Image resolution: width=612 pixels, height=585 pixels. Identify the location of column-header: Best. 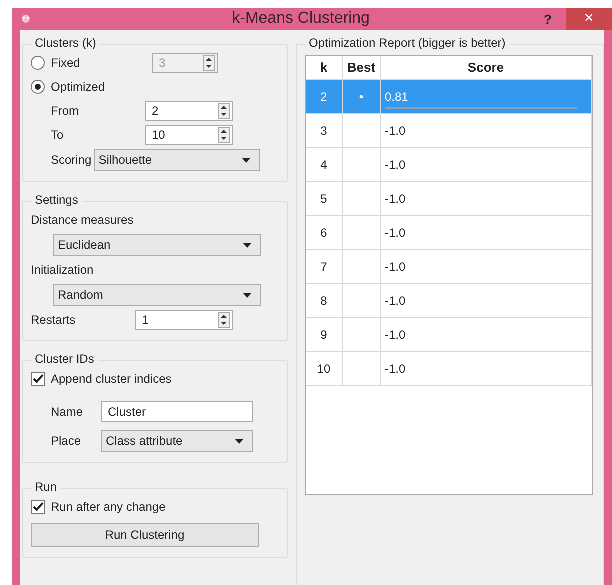
(362, 67).